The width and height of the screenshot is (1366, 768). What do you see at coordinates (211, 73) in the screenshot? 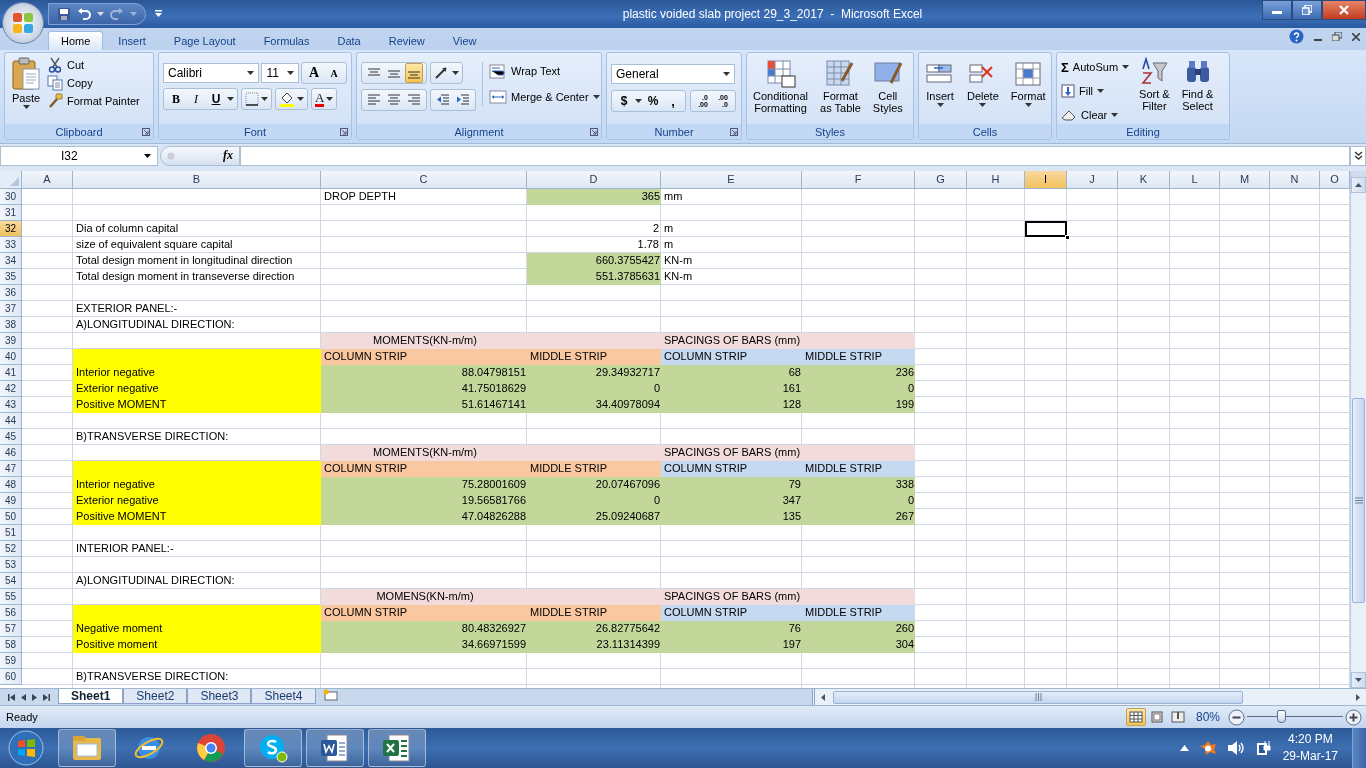
I see `font-name-field: Calibri` at bounding box center [211, 73].